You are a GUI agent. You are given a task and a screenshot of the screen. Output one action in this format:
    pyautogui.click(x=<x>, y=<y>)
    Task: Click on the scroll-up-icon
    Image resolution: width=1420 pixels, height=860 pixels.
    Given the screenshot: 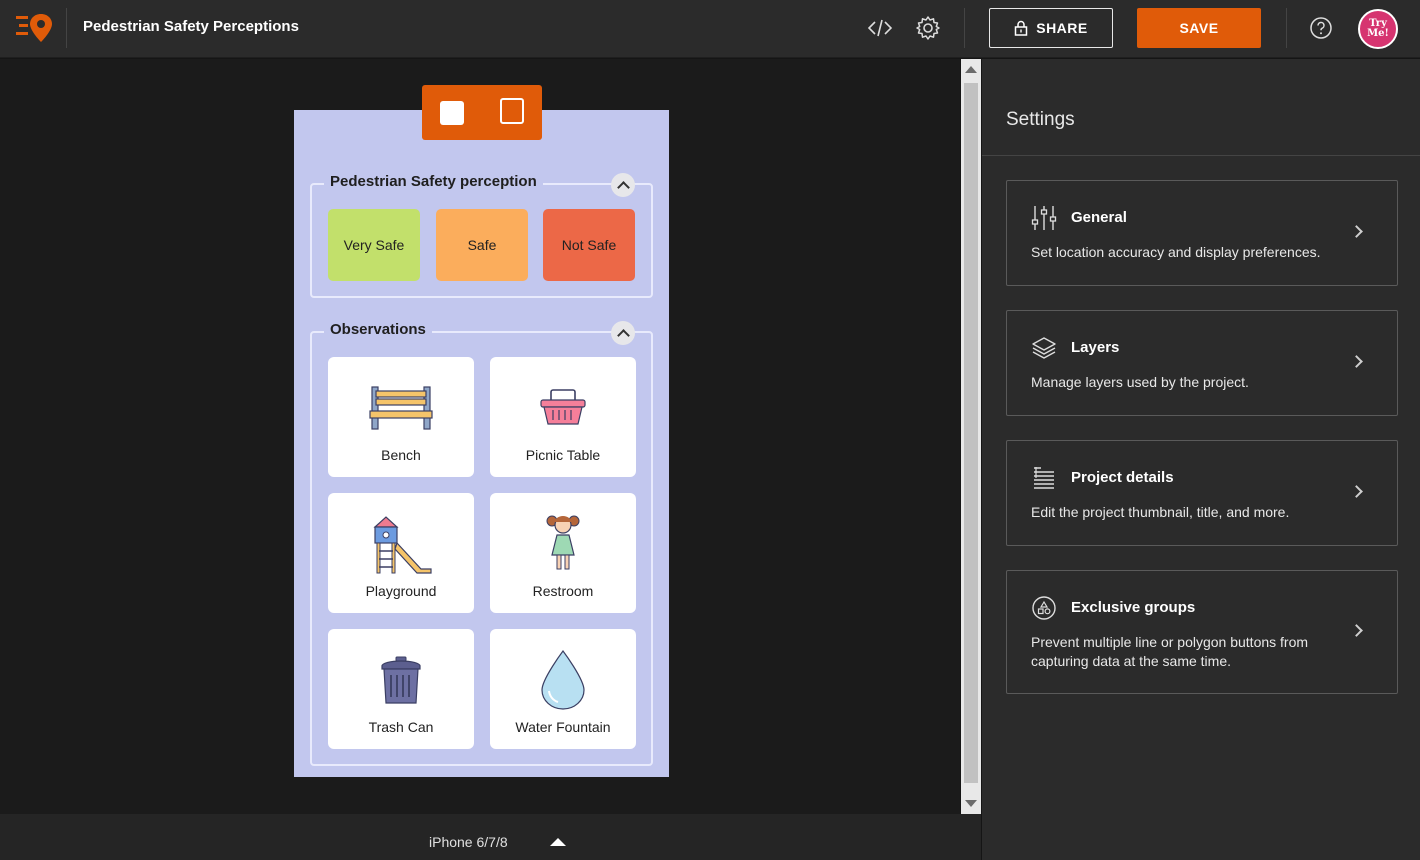 What is the action you would take?
    pyautogui.click(x=971, y=69)
    